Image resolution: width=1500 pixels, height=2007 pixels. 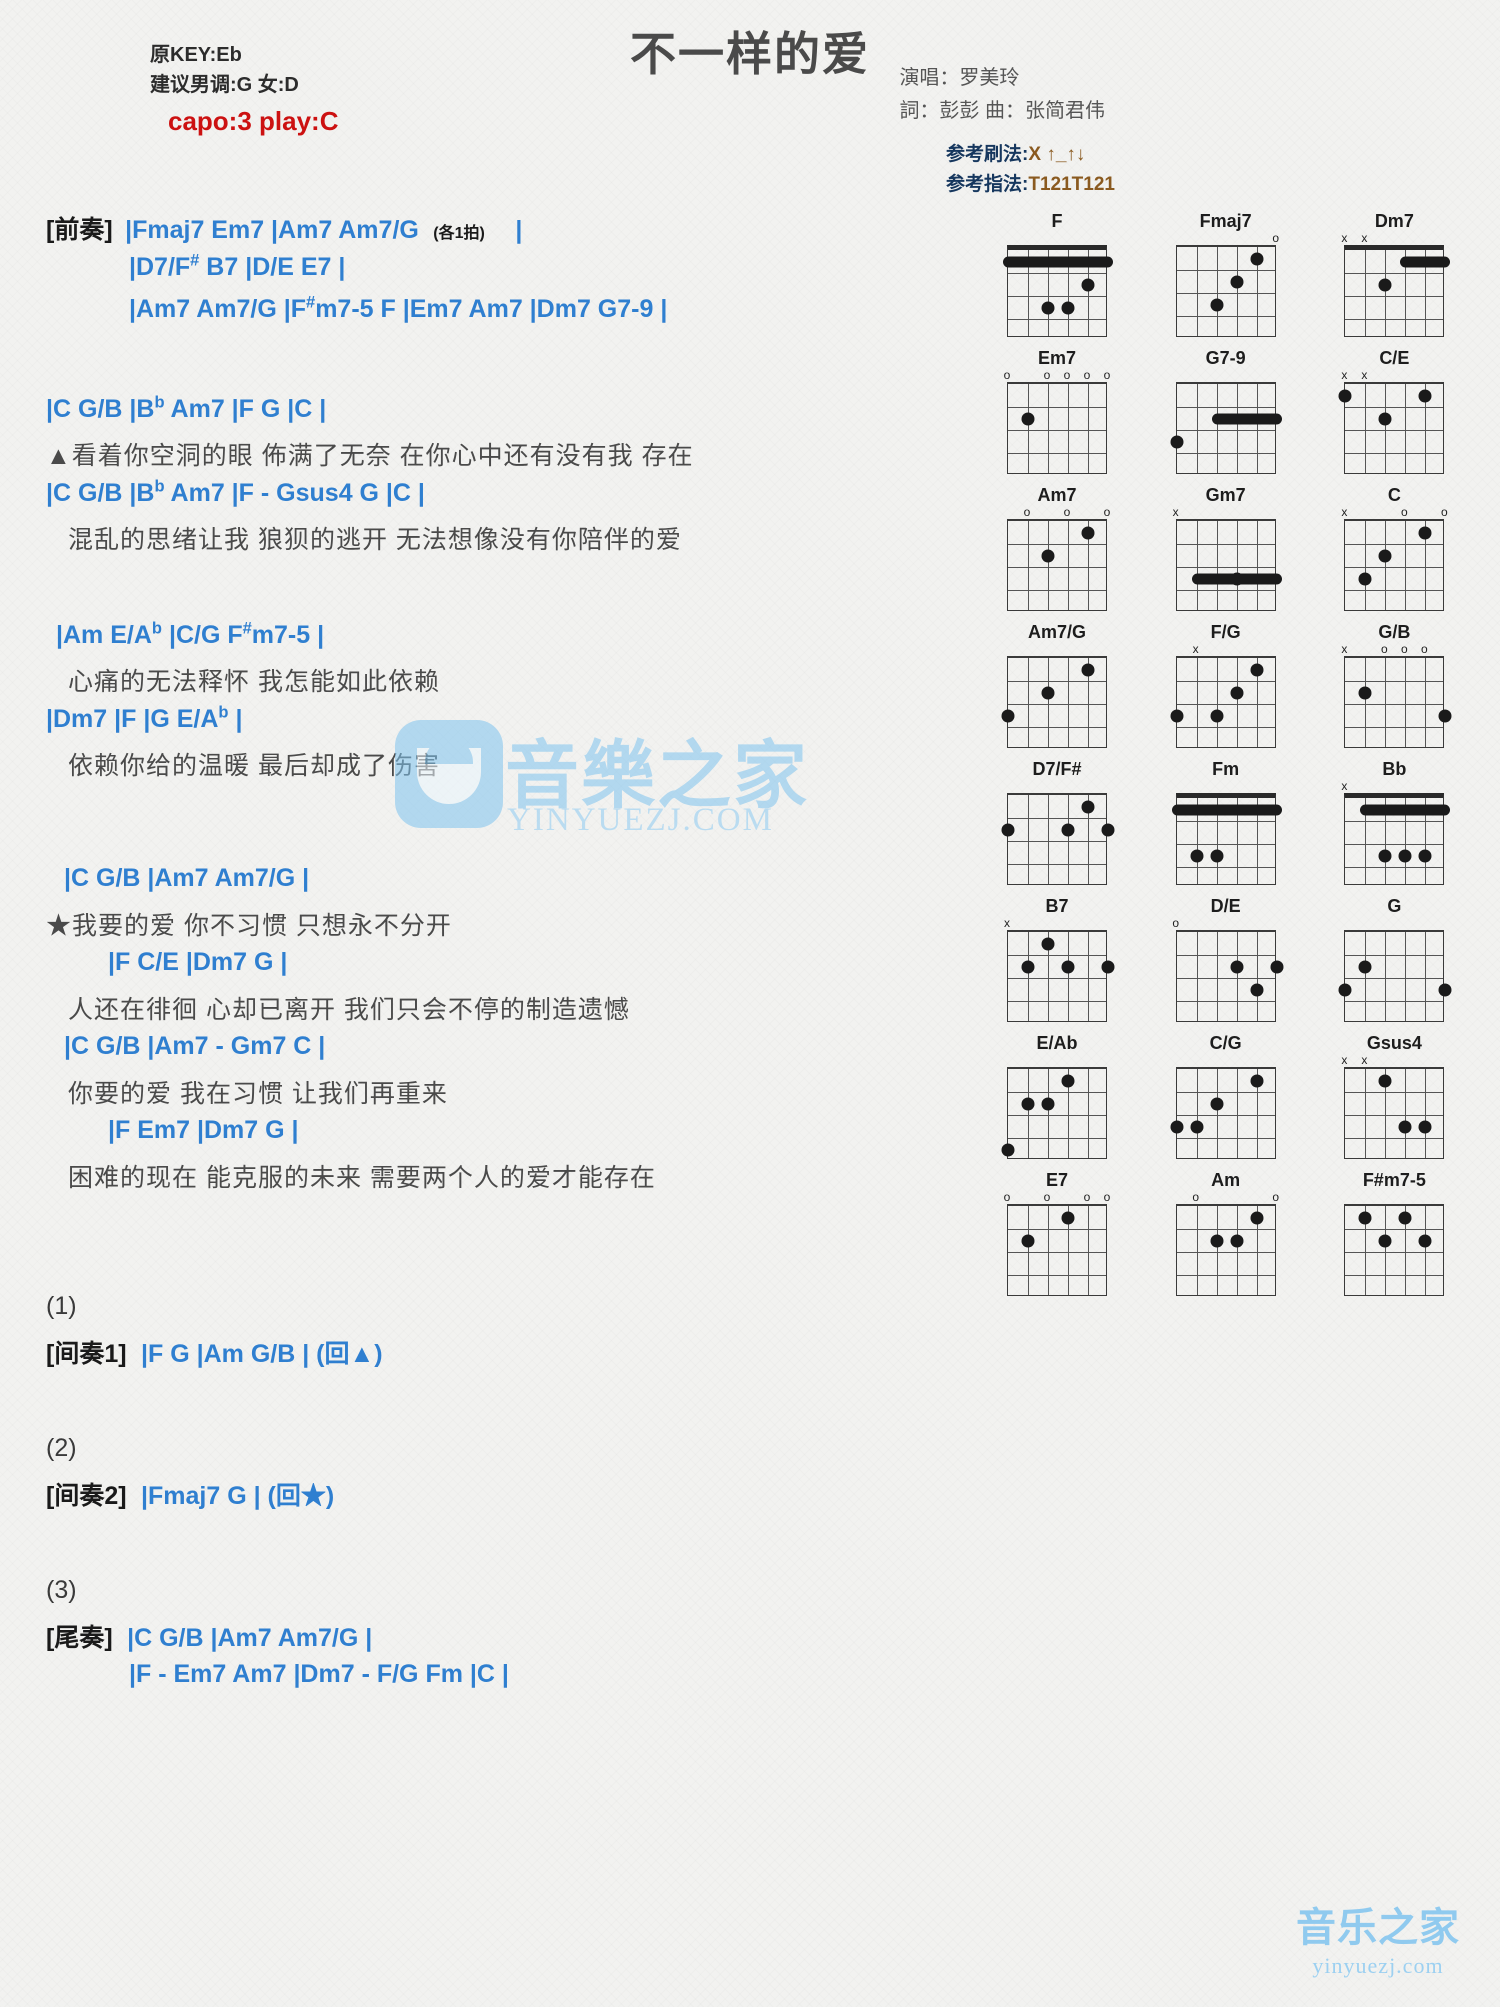 I want to click on number-label: (3), so click(x=61, y=1590).